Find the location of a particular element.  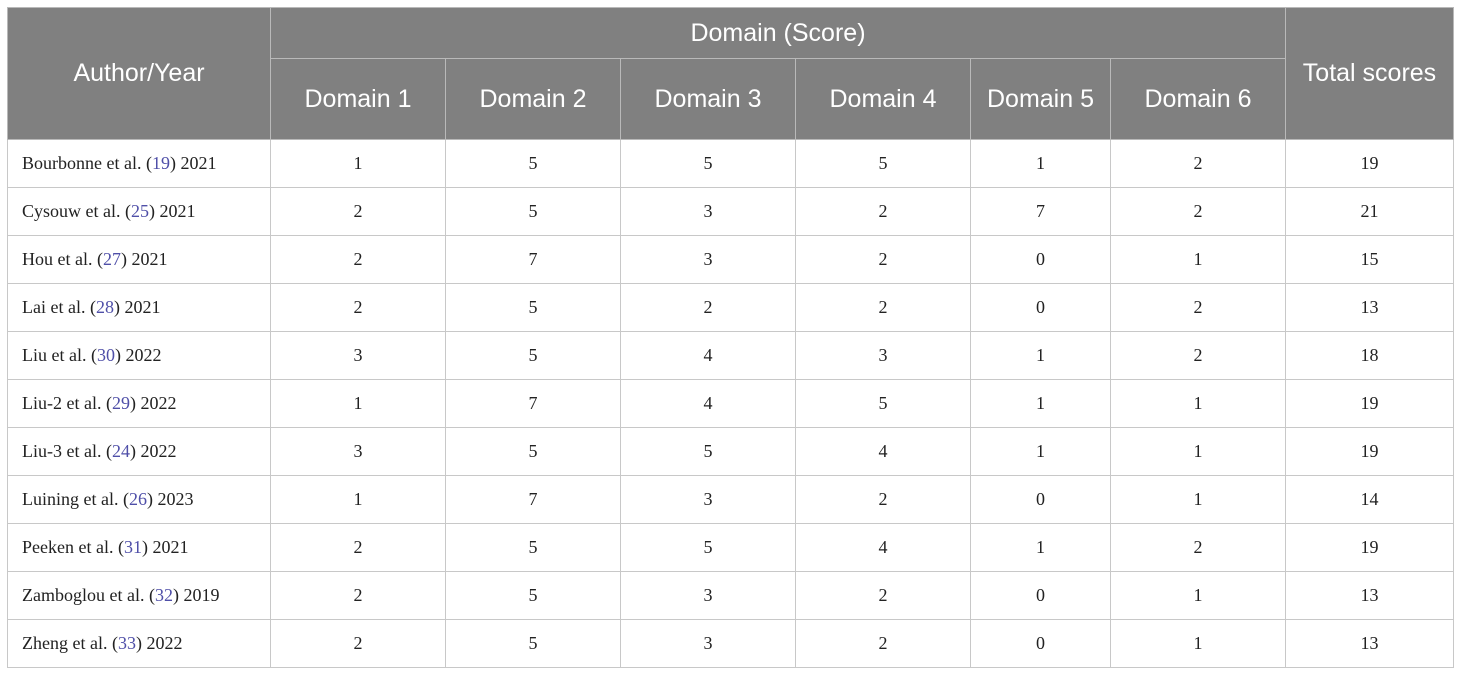

author-cell: Luining et al. (26) 2023 is located at coordinates (139, 499).